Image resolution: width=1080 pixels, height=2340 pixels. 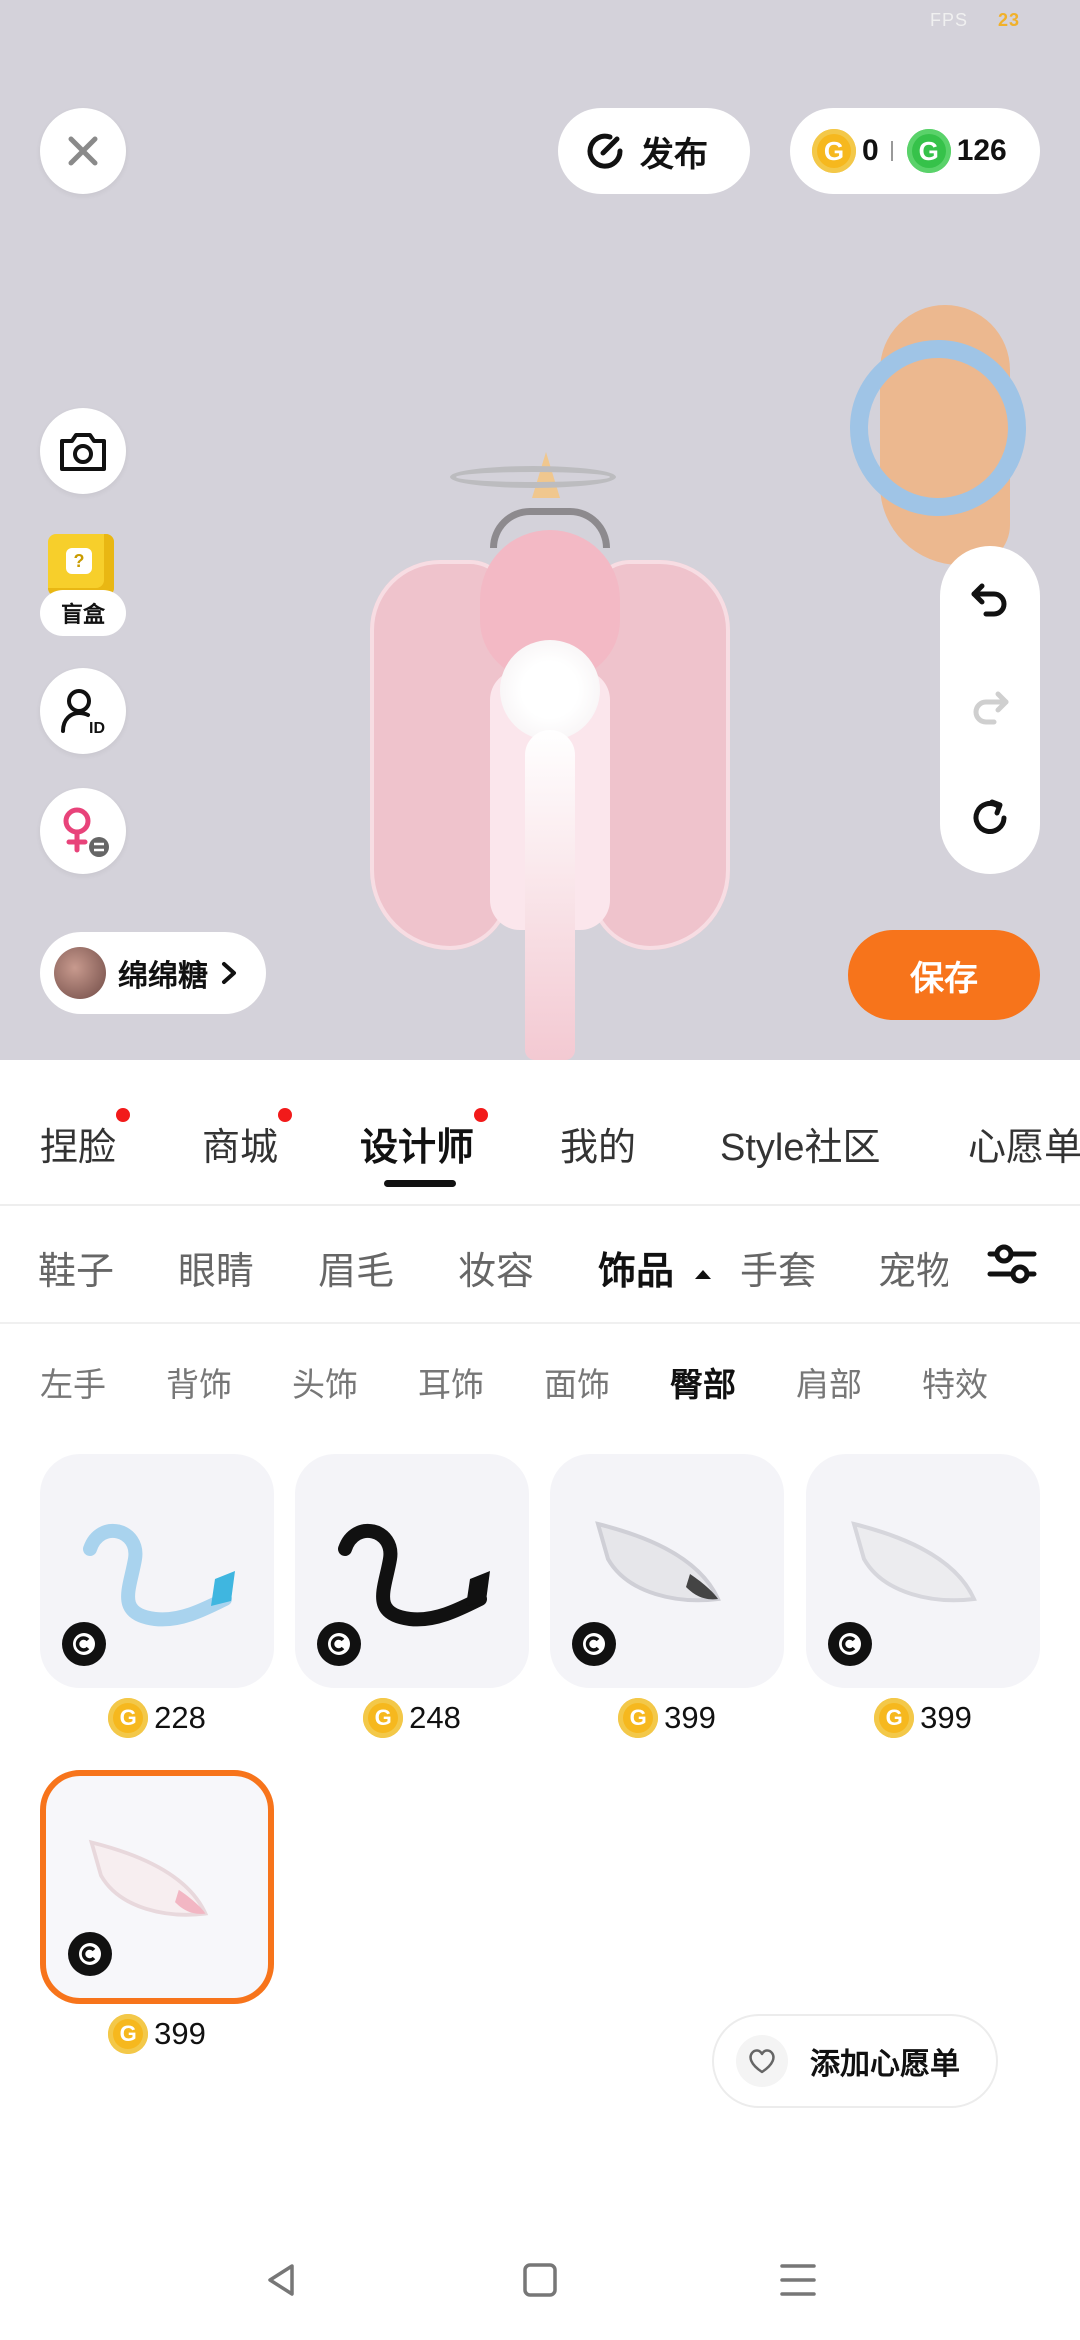 I want to click on filter-settings-icon, so click(x=1012, y=1264).